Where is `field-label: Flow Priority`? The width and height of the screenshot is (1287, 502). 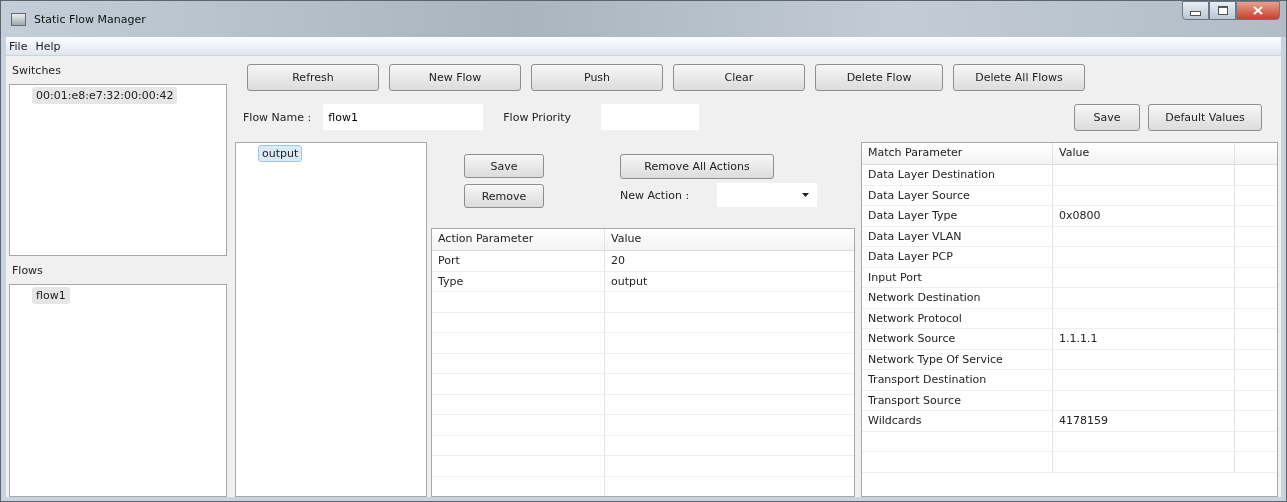 field-label: Flow Priority is located at coordinates (537, 117).